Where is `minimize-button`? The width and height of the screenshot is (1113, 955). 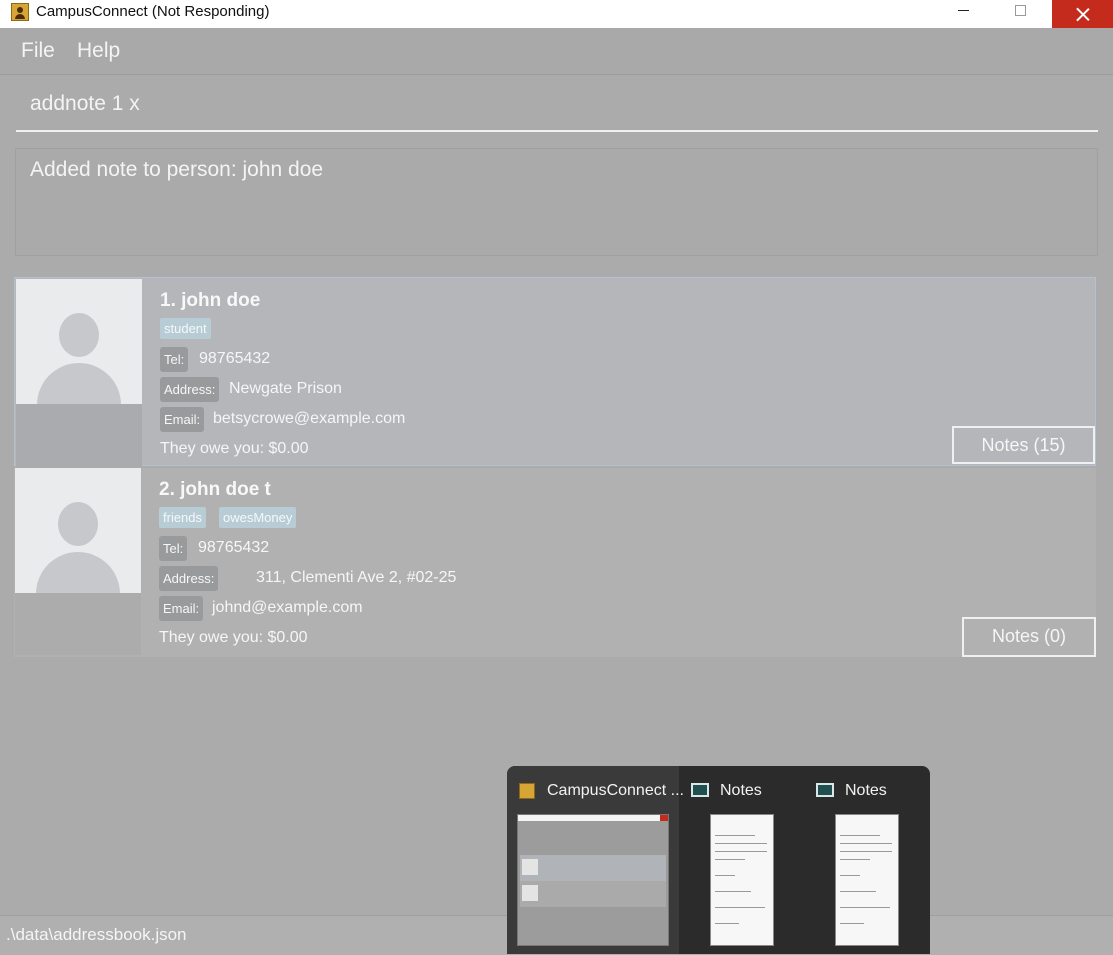 minimize-button is located at coordinates (963, 14).